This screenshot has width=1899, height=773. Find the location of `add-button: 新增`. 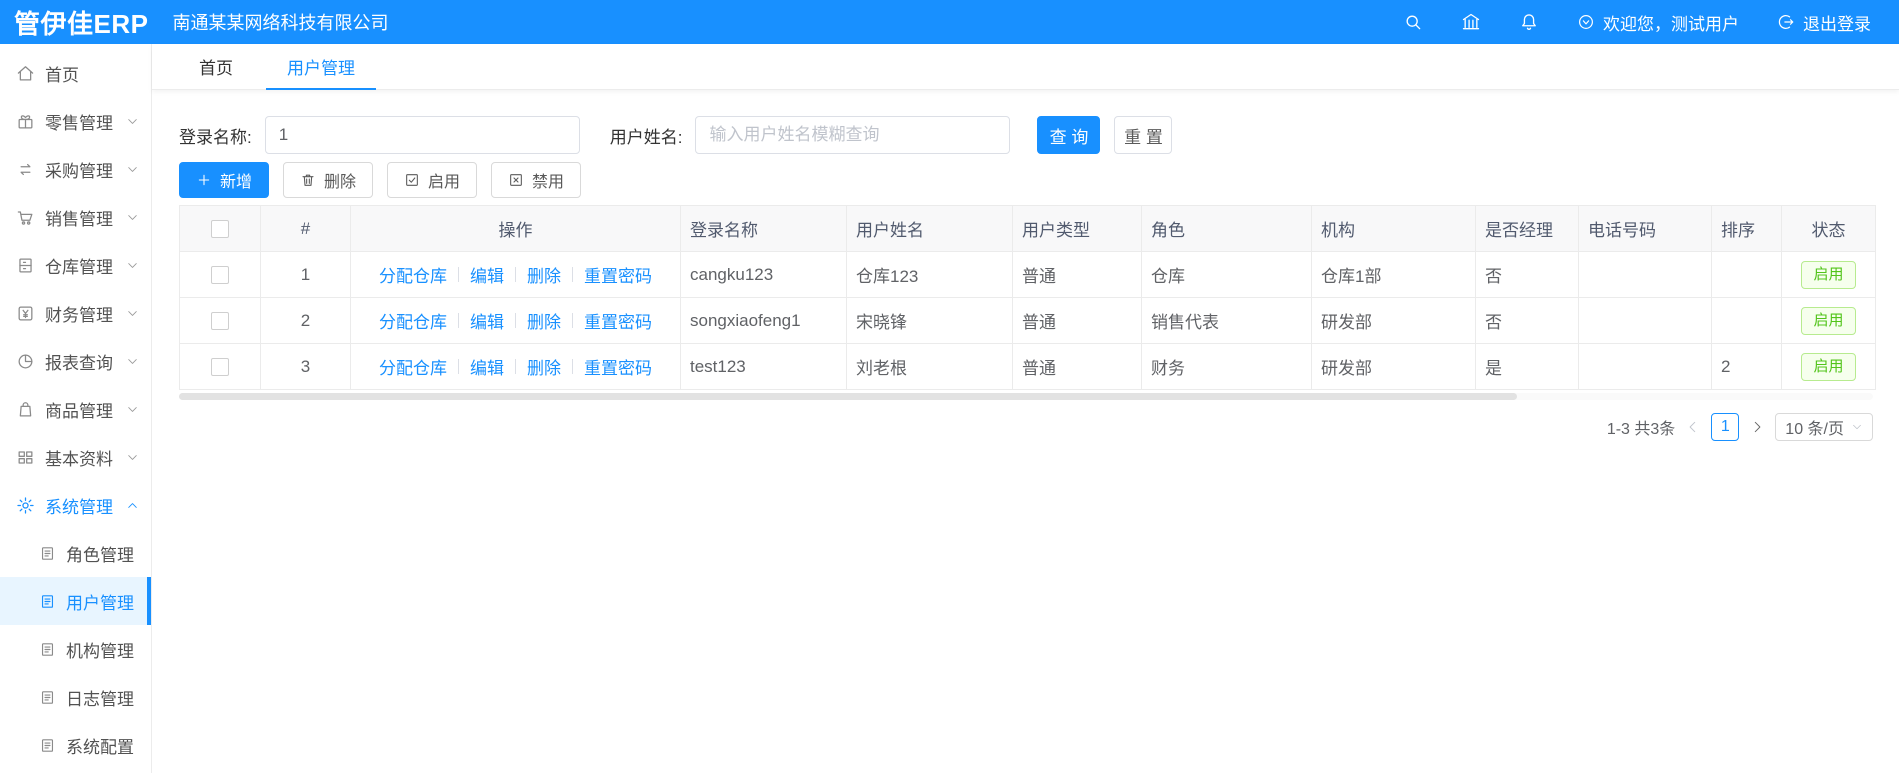

add-button: 新增 is located at coordinates (224, 180).